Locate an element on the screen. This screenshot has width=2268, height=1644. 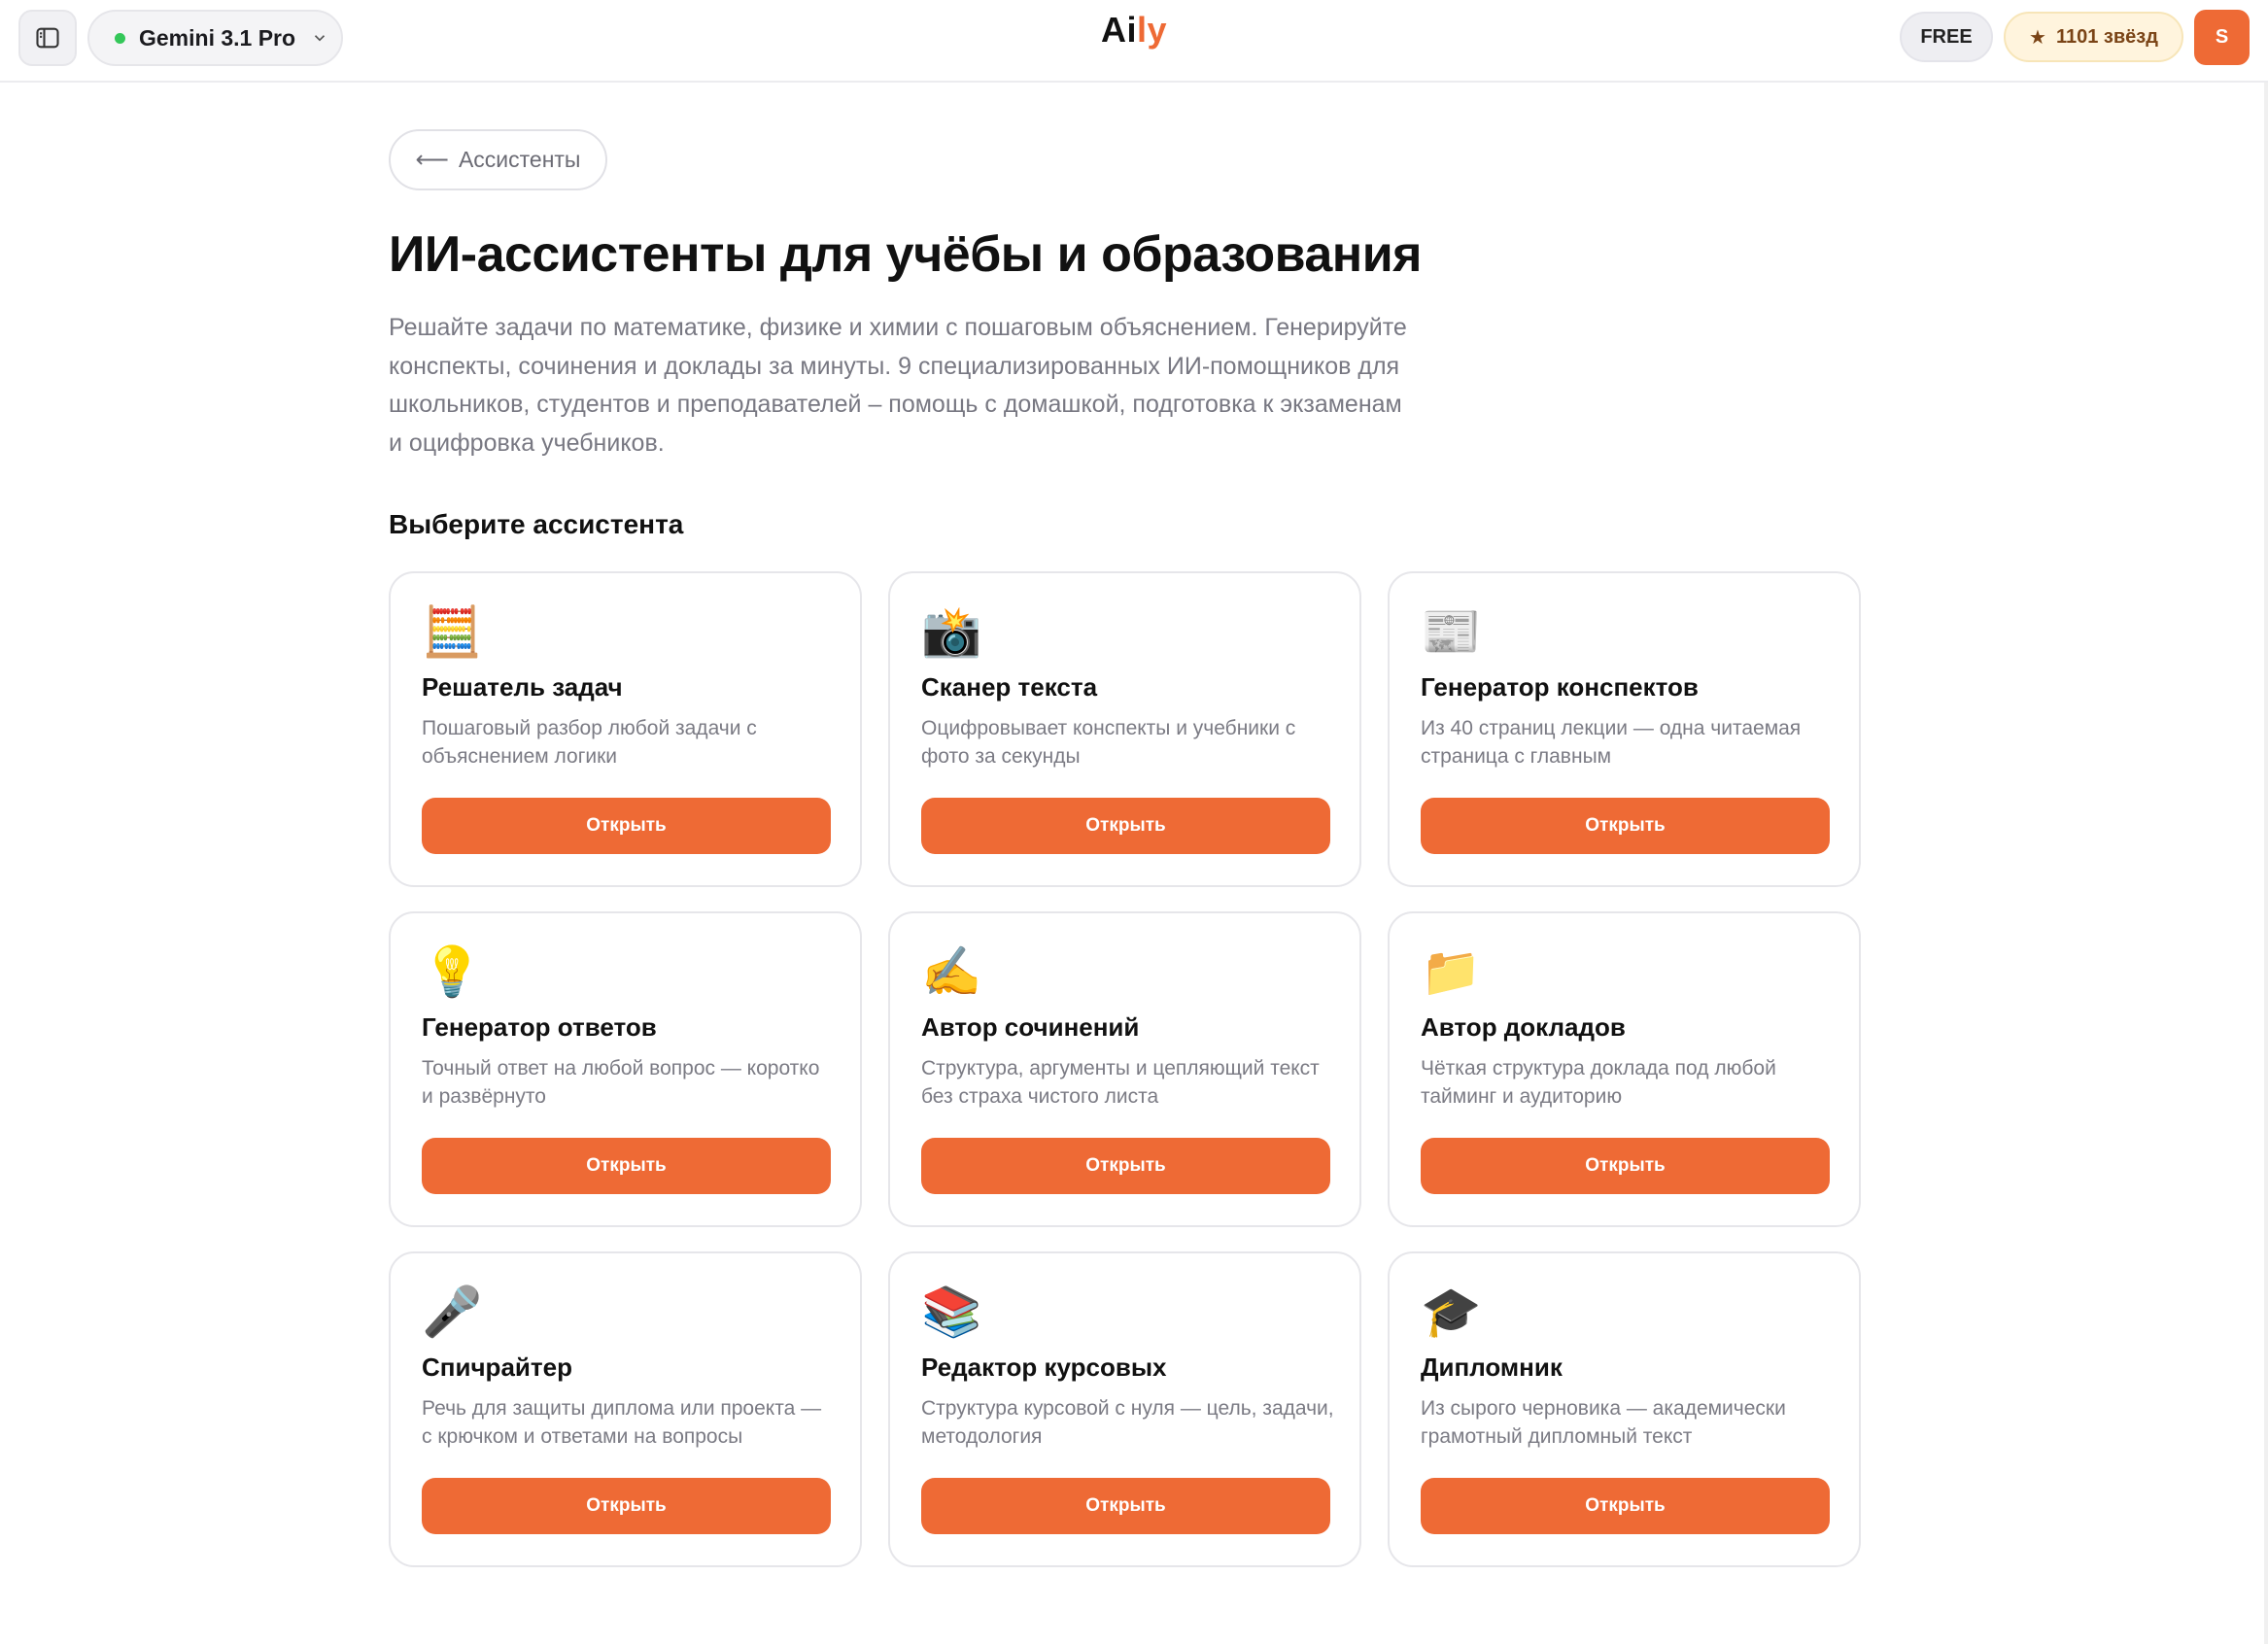
card-title: Решатель задач is located at coordinates (522, 687).